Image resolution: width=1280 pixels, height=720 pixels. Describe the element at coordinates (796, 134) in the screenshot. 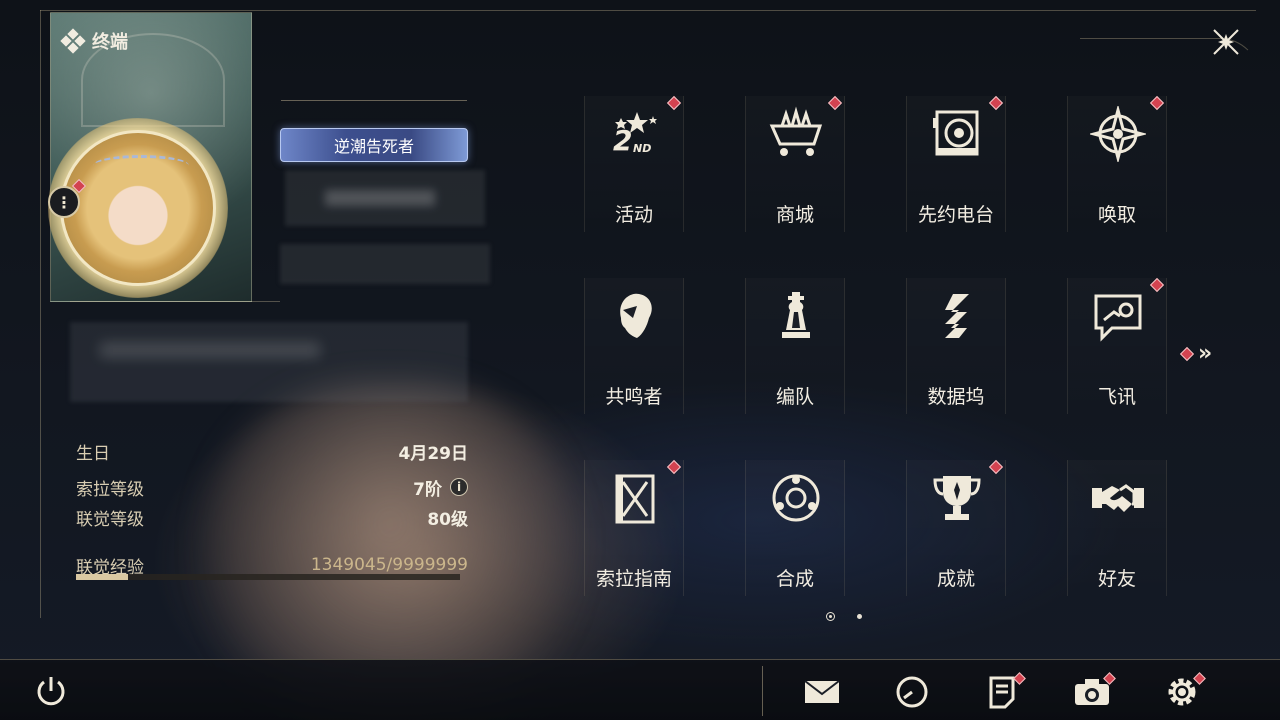

I see `shop-cart-icon` at that location.